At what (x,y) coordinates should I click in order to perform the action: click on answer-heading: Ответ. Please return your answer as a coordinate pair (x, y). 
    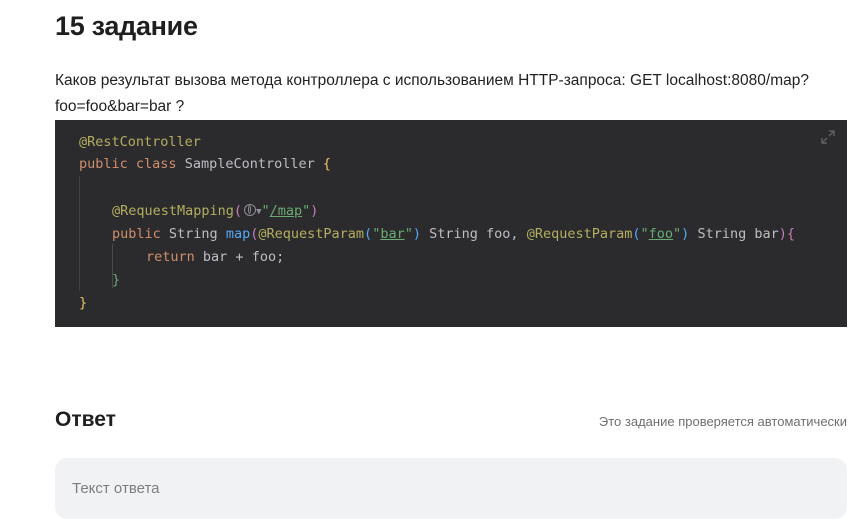
    Looking at the image, I should click on (85, 419).